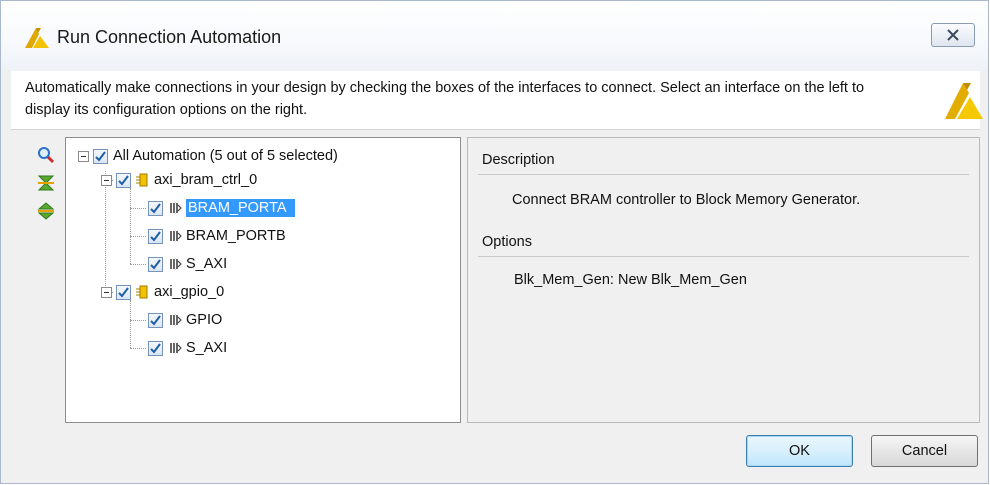 The image size is (990, 485). I want to click on tree-label: GPIO, so click(204, 320).